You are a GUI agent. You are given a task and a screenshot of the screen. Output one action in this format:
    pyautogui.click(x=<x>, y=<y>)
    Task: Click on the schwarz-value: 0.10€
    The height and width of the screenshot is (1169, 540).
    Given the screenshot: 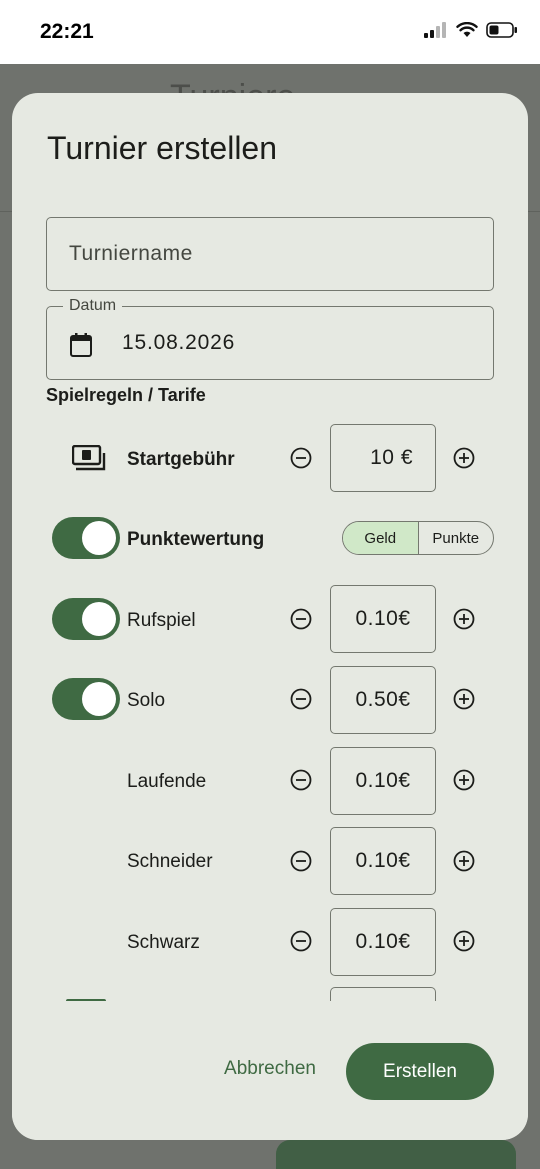 What is the action you would take?
    pyautogui.click(x=383, y=942)
    